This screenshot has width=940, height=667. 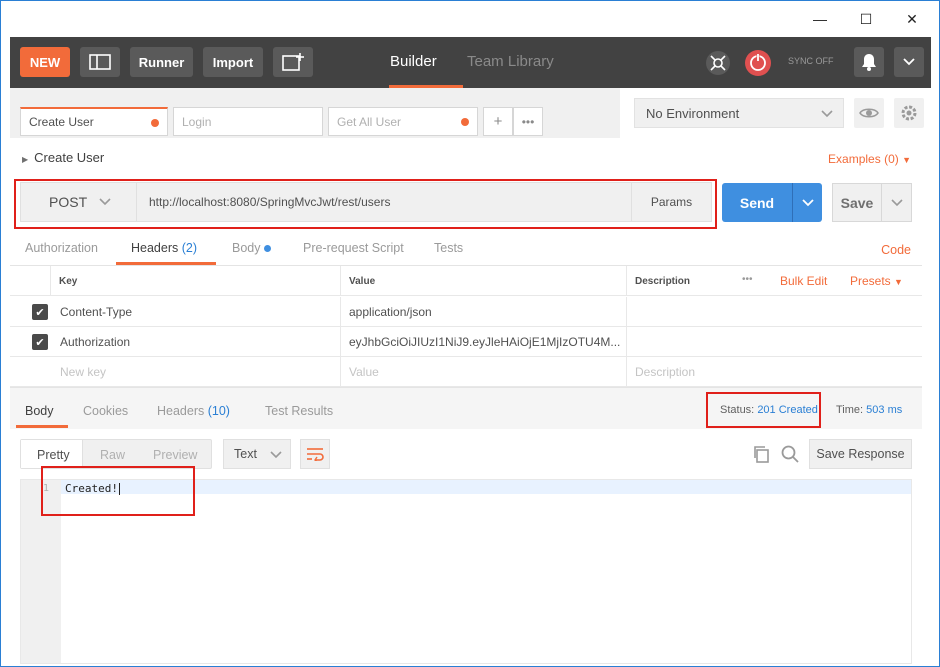 I want to click on import-button: Import, so click(x=233, y=62).